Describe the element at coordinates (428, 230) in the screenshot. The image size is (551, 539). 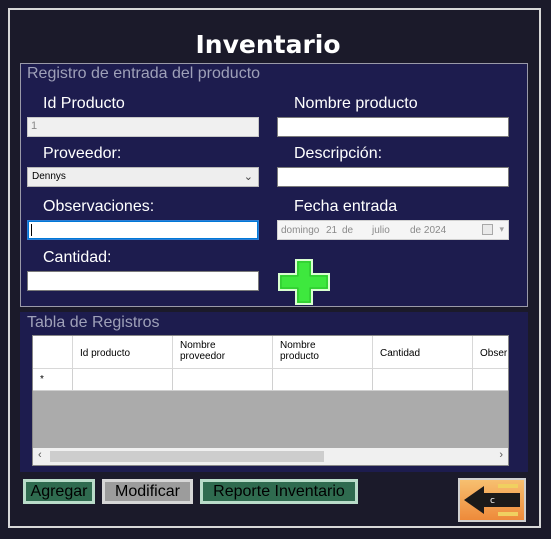
I see `date-year: de 2024` at that location.